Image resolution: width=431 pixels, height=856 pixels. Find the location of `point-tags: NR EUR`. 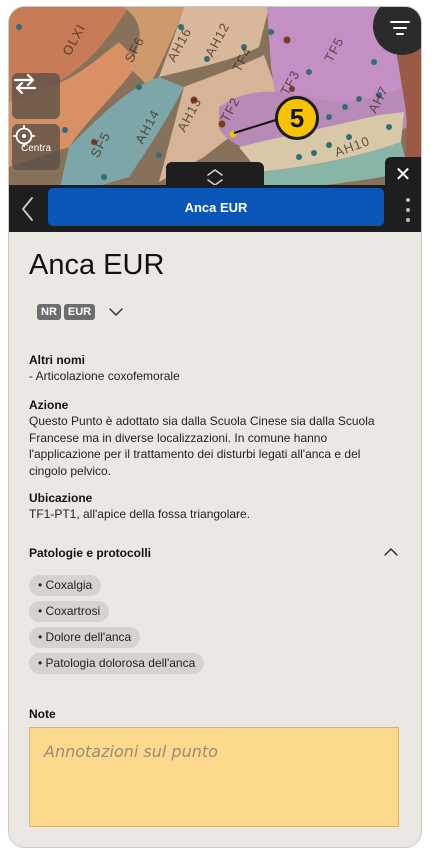

point-tags: NR EUR is located at coordinates (80, 312).